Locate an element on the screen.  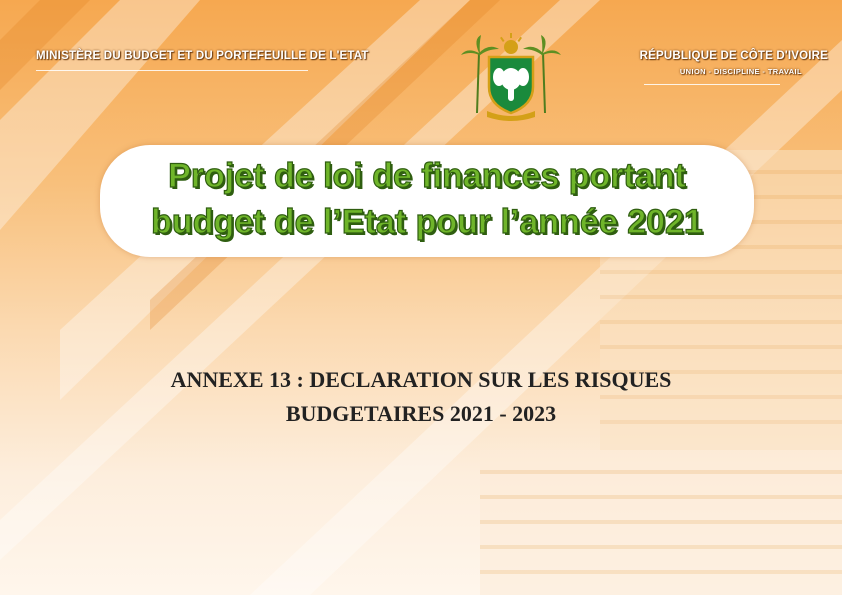
title-line-2: budget de l’Etat pour l’année 2021 is located at coordinates (427, 221).